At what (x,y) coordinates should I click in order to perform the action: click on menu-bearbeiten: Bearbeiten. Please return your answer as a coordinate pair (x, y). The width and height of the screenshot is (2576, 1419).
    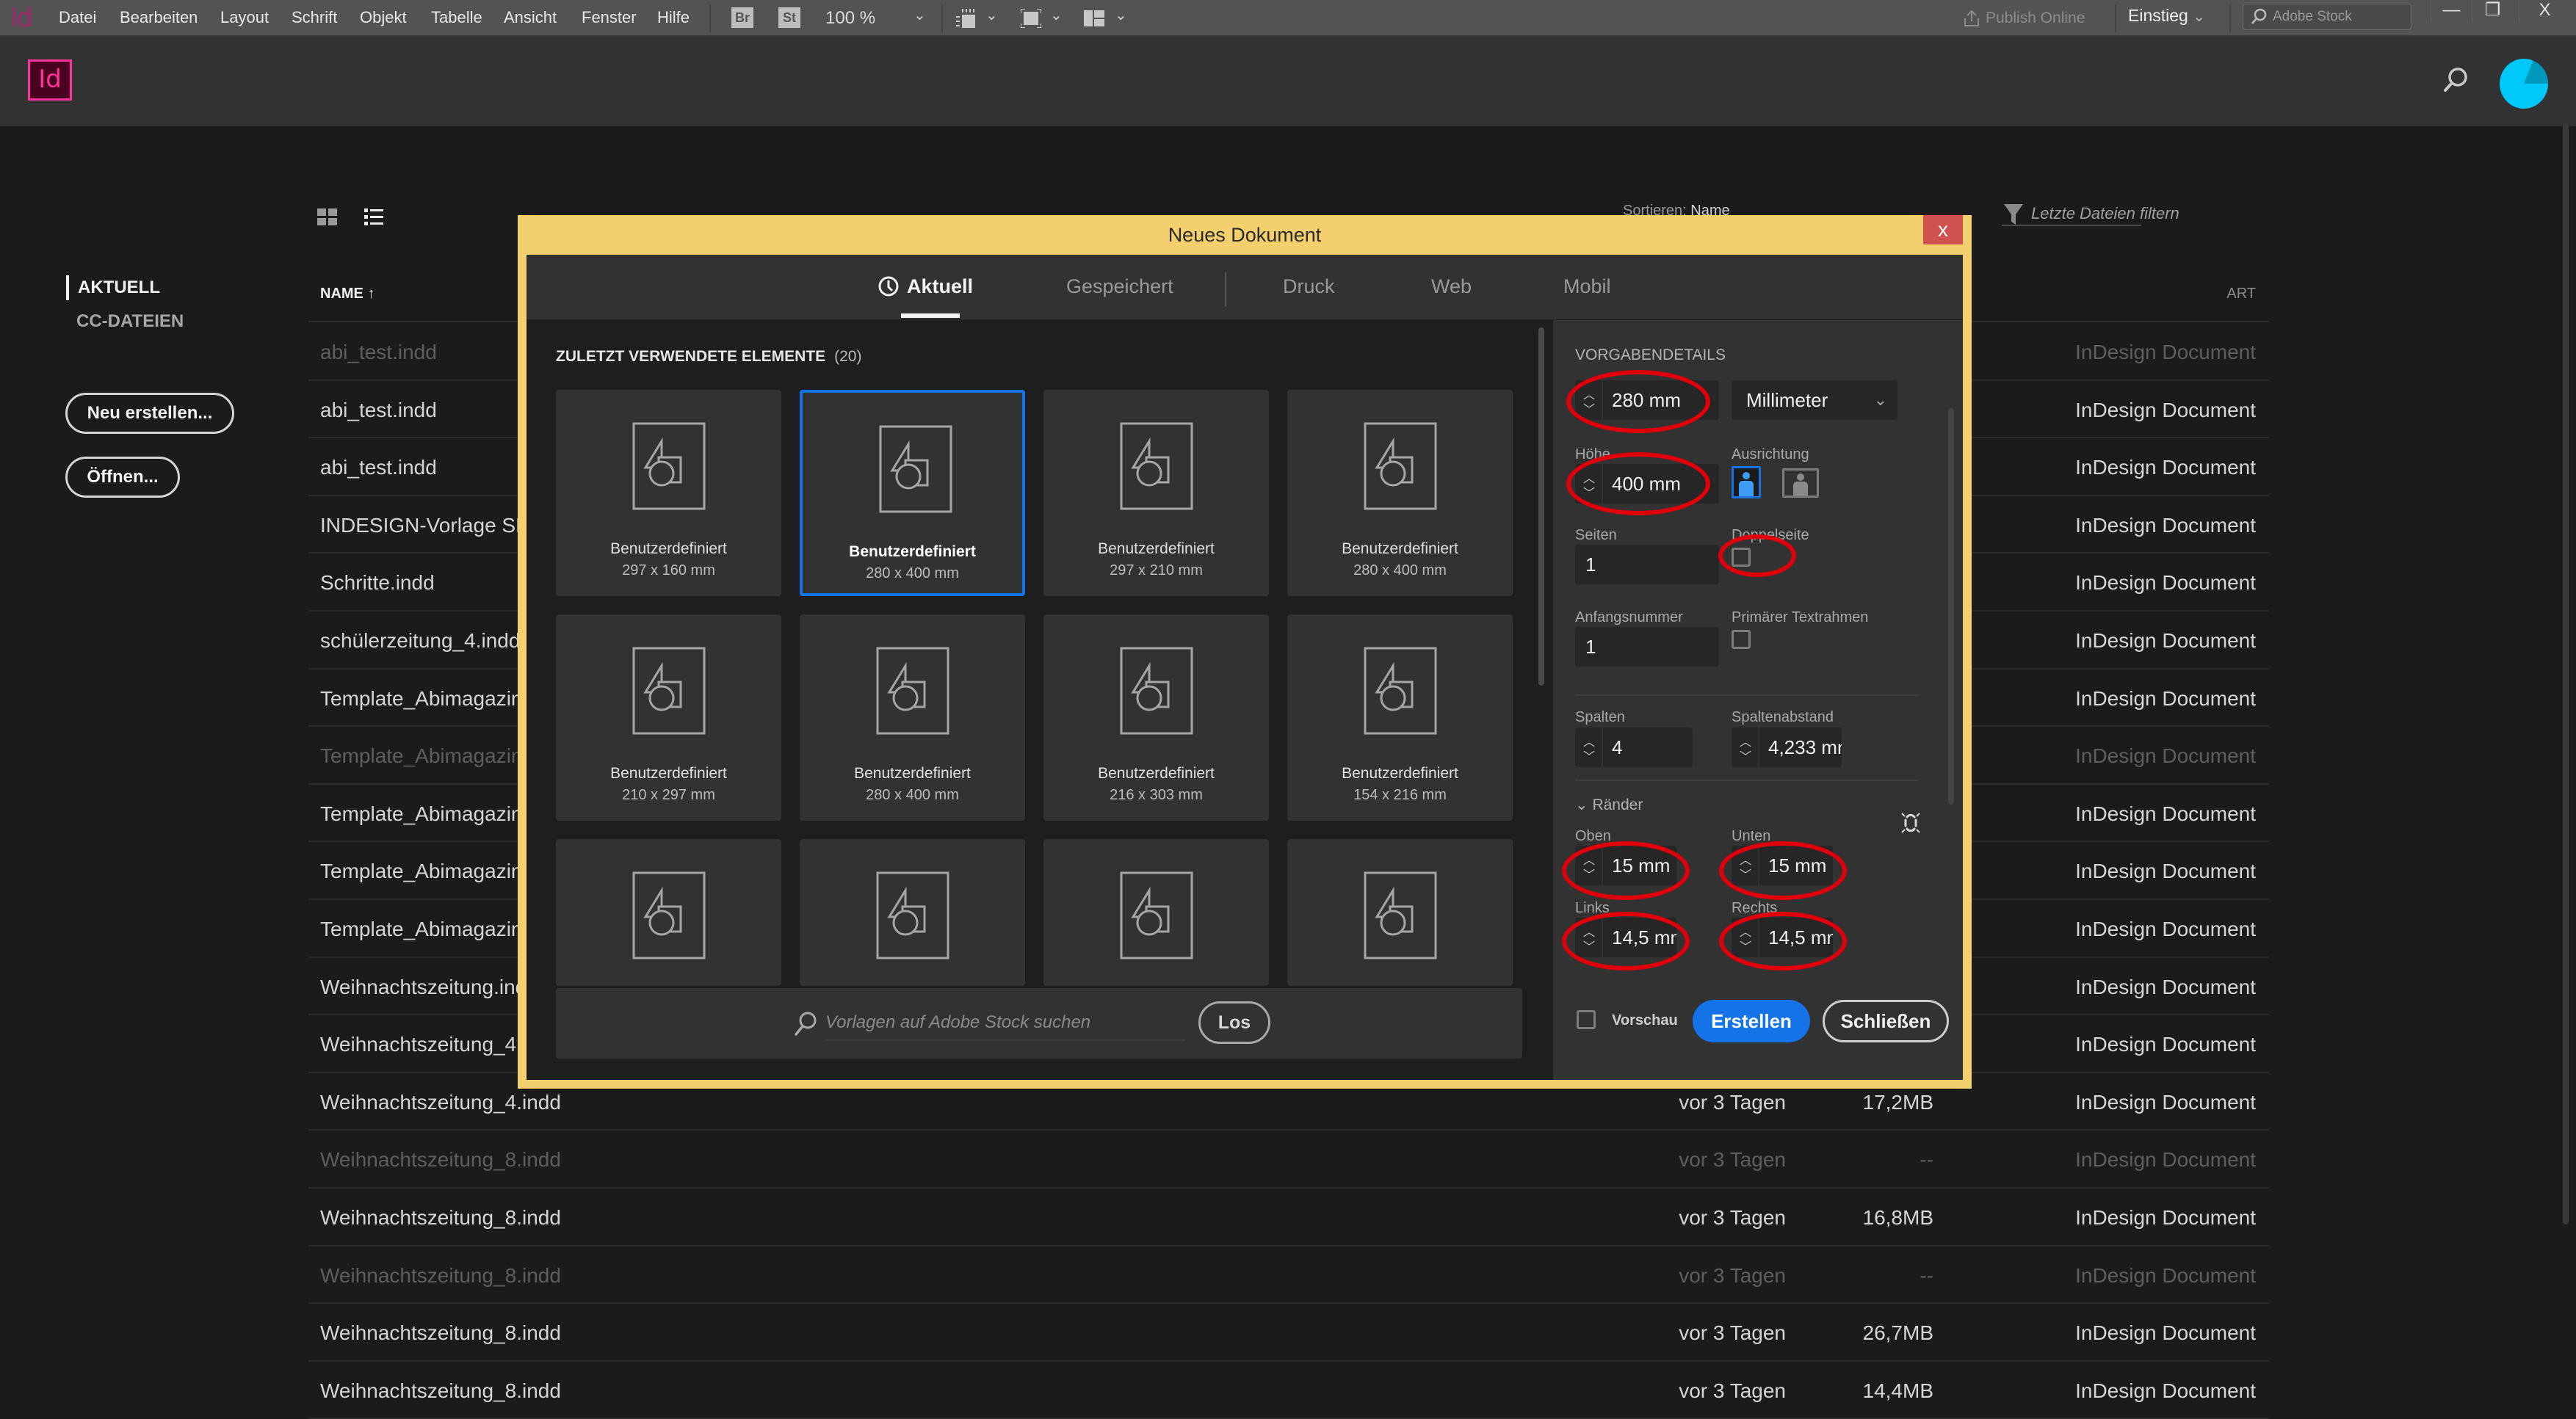
    Looking at the image, I should click on (159, 17).